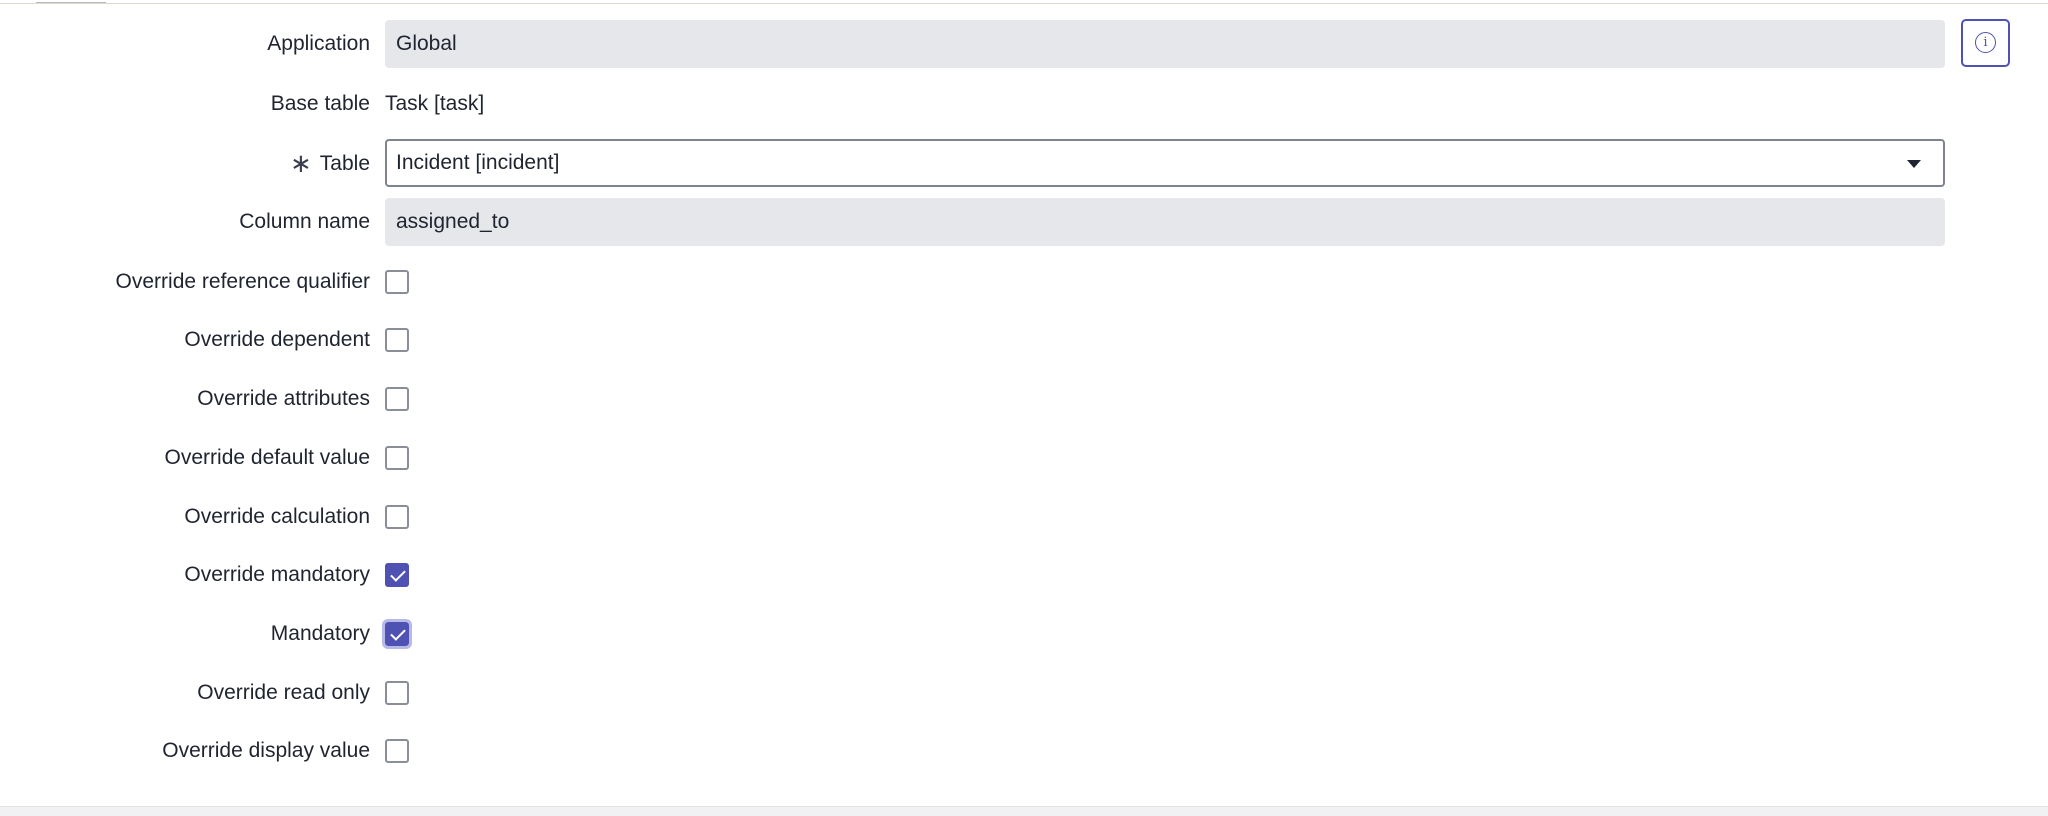  Describe the element at coordinates (1024, 693) in the screenshot. I see `override-read-only-row: Override read only` at that location.